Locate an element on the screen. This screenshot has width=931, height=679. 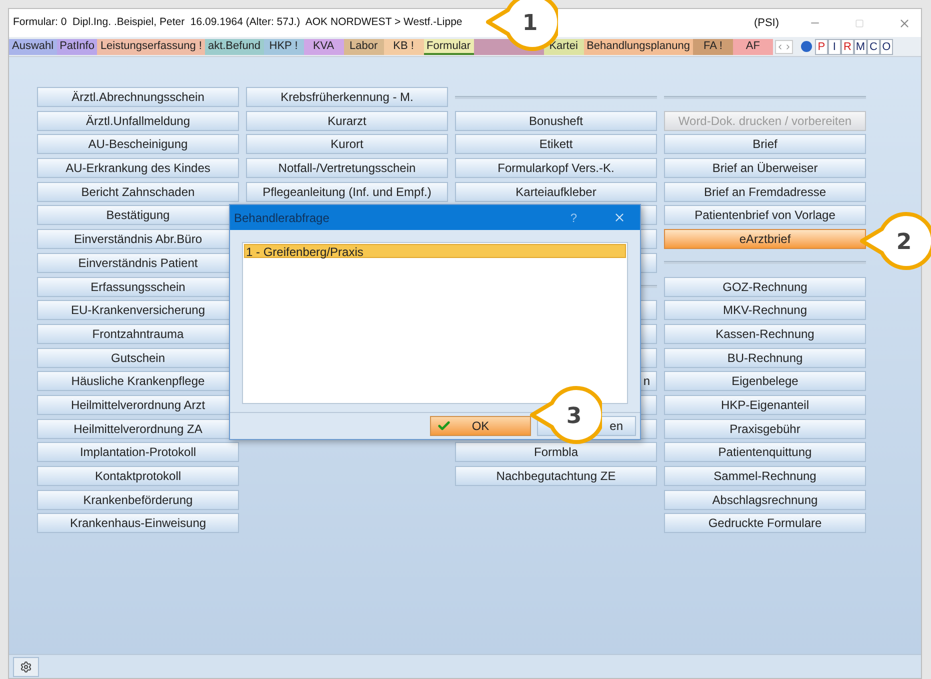
window-tag: (PSI) is located at coordinates (766, 23).